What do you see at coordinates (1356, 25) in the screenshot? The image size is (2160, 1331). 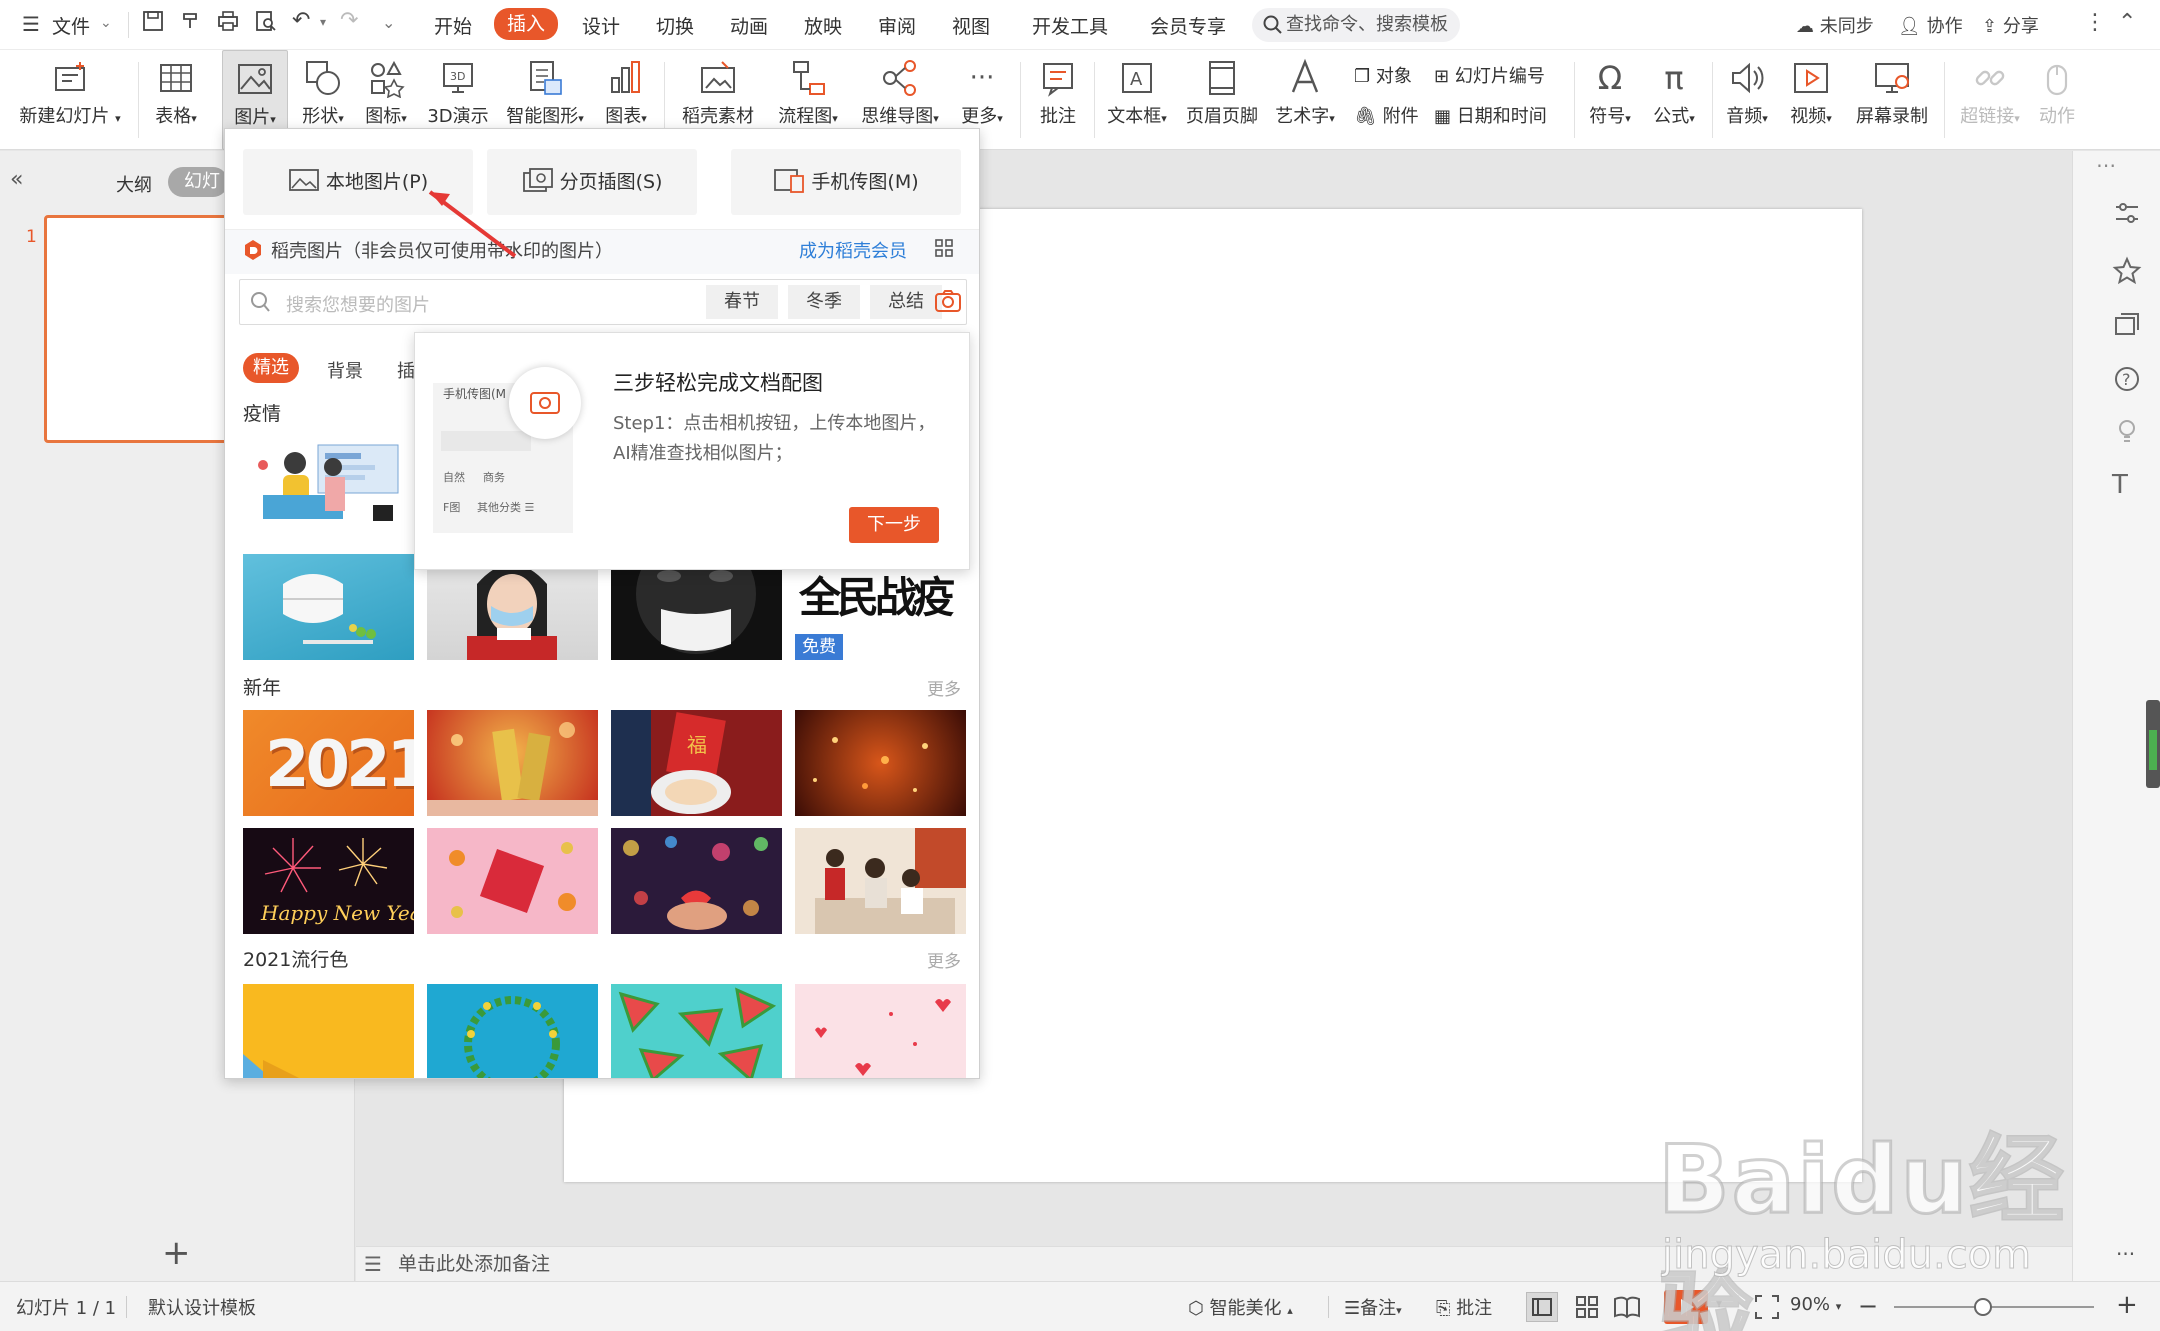 I see `command-search-input: 查找命令、搜索模板` at bounding box center [1356, 25].